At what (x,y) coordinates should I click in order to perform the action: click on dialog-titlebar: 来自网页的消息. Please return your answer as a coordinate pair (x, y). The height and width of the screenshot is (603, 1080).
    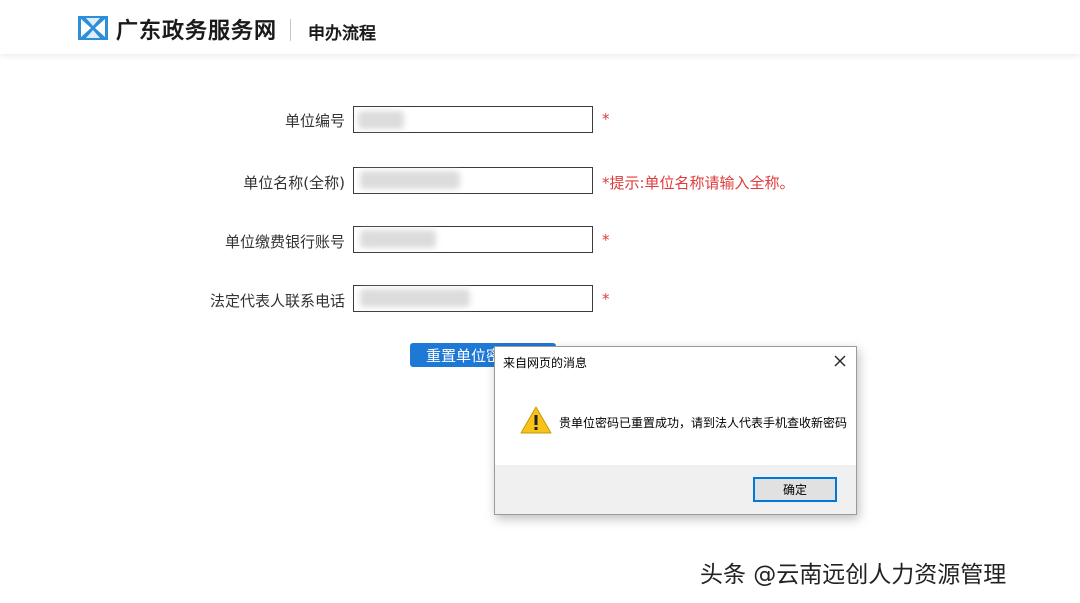
    Looking at the image, I should click on (675, 361).